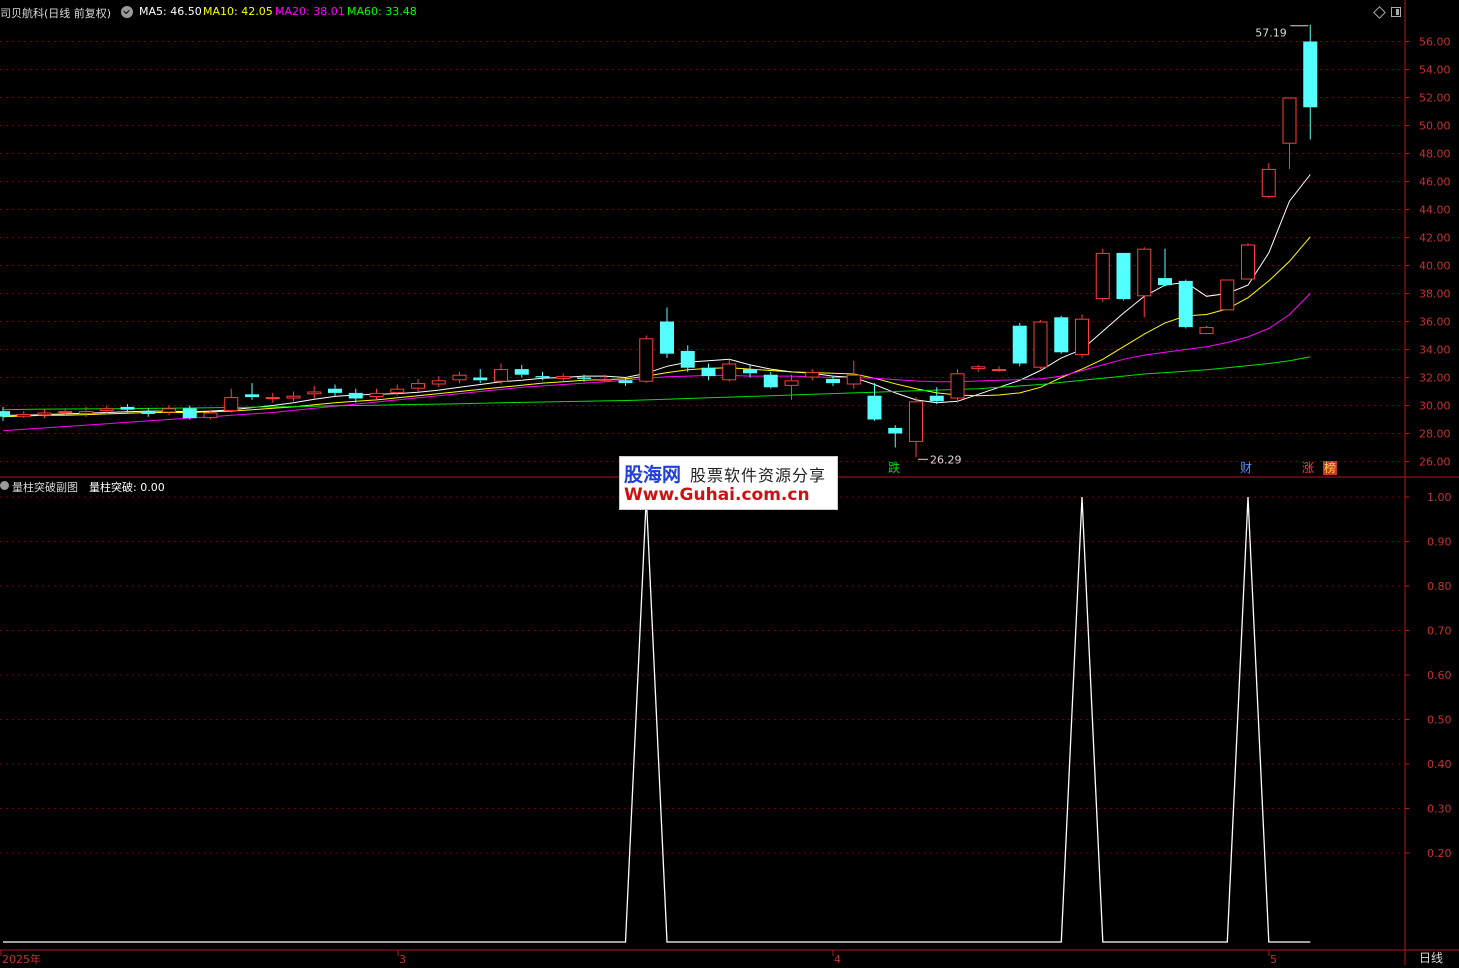  Describe the element at coordinates (1439, 542) in the screenshot. I see `indicator-tick-label: 0.90` at that location.